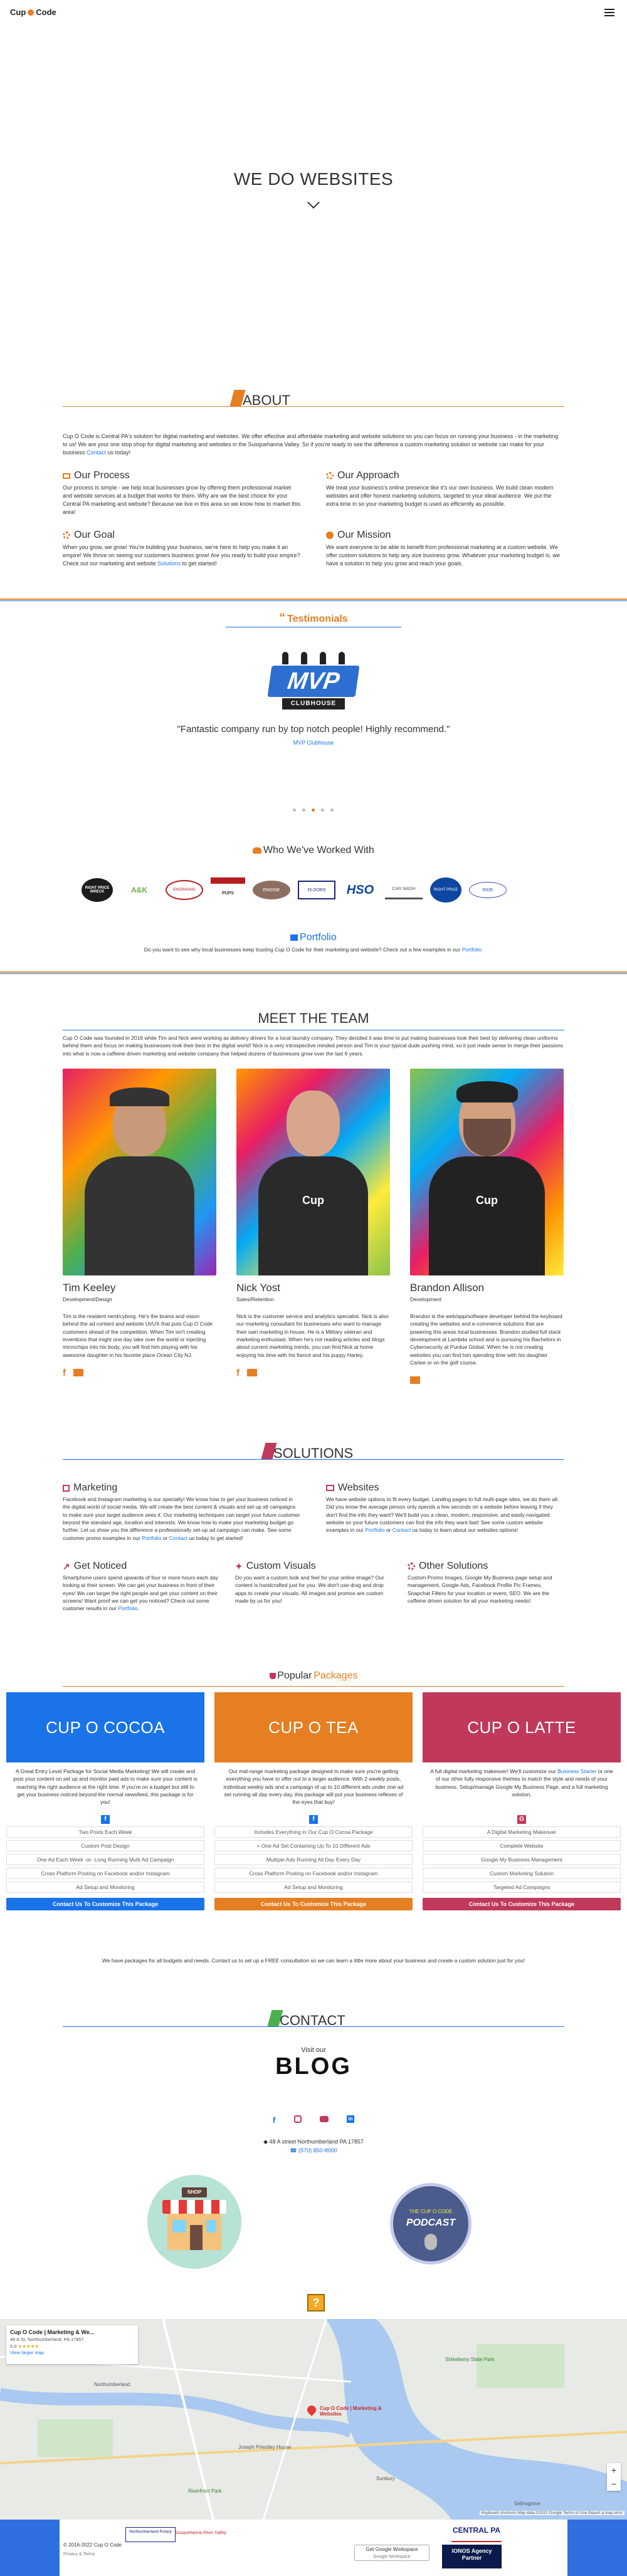  I want to click on about-goal-title: Our Goal, so click(94, 535).